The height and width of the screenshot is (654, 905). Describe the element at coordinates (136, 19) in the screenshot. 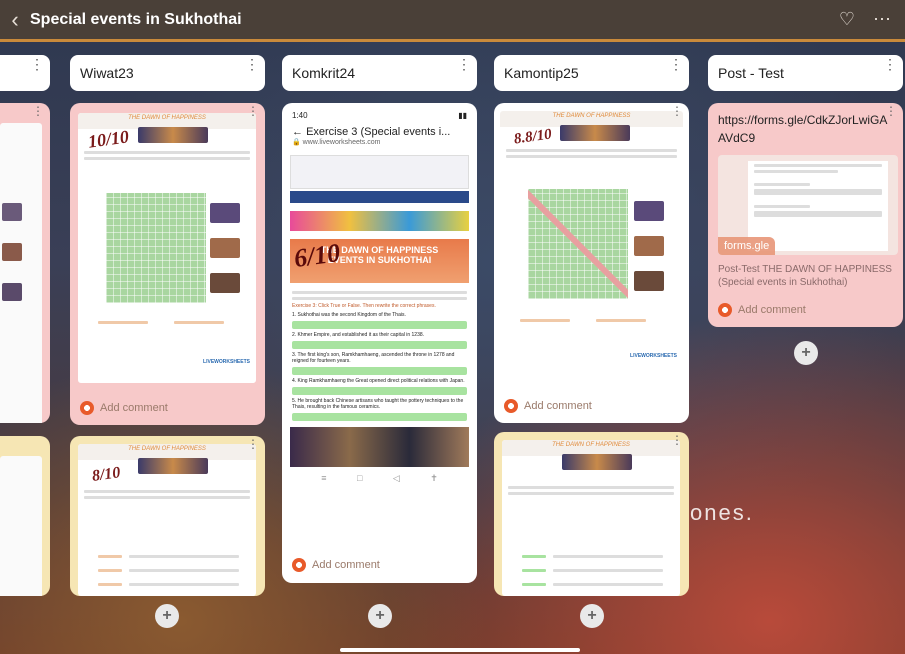

I see `board-title: Special events in Sukhothai` at that location.